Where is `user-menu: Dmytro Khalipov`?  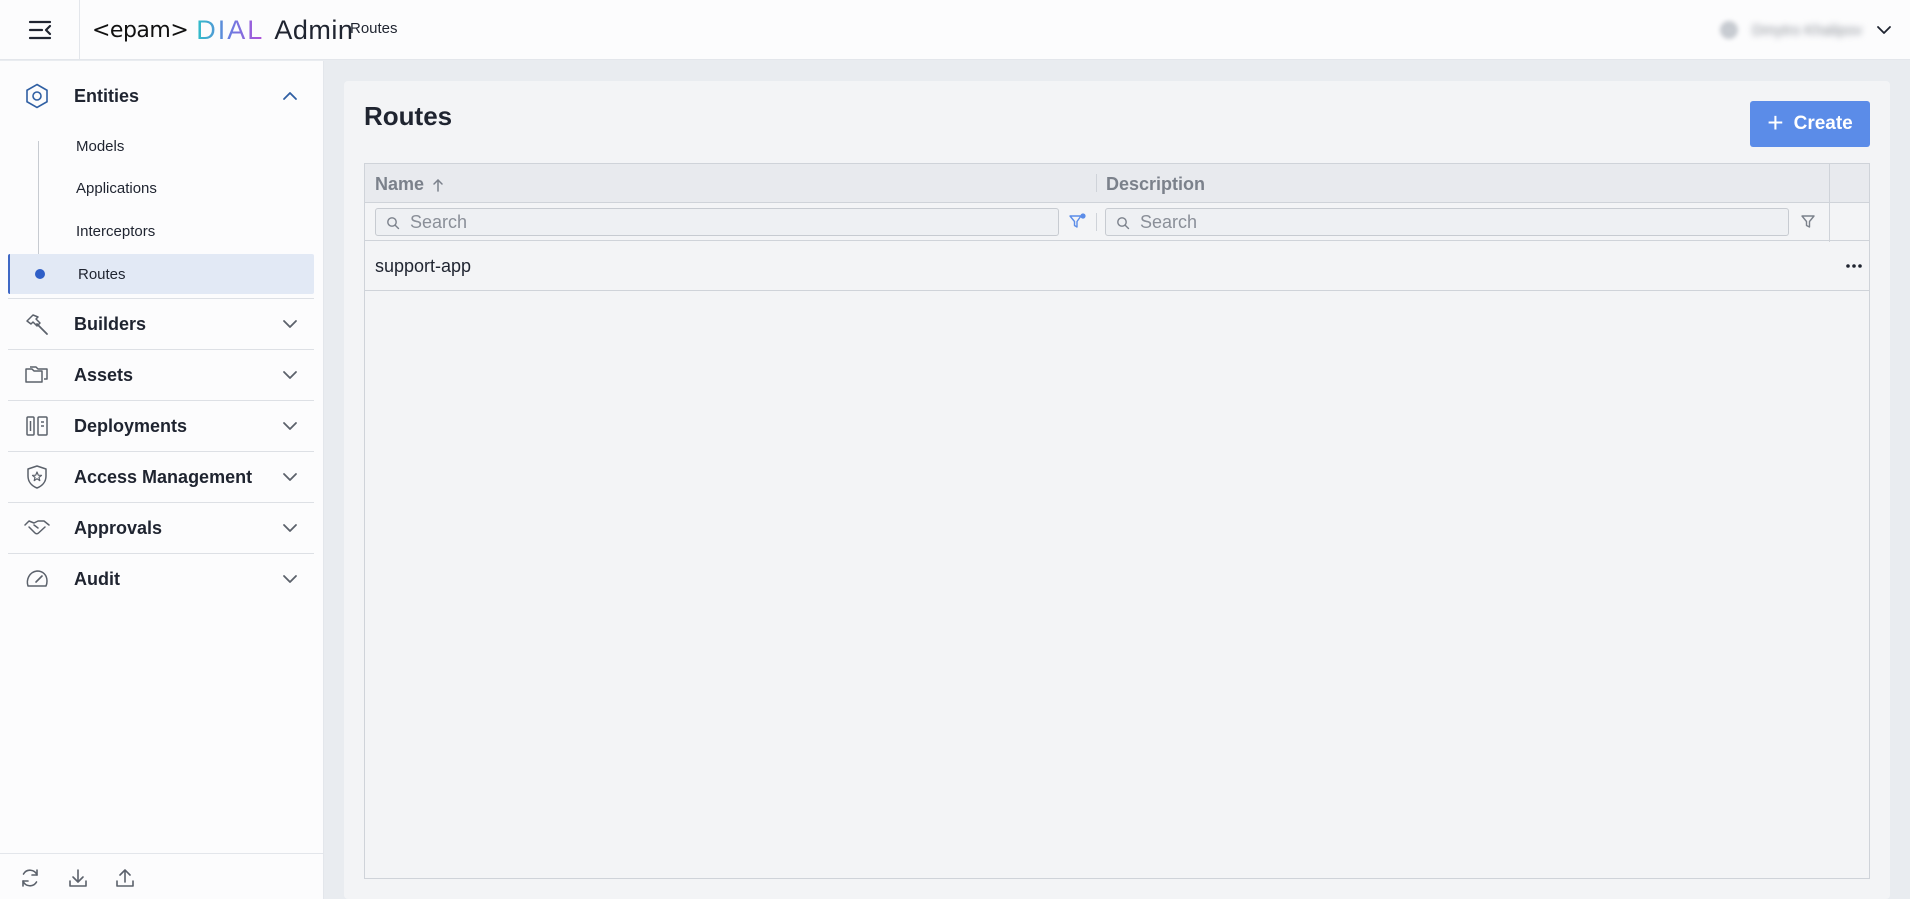
user-menu: Dmytro Khalipov is located at coordinates (1785, 30).